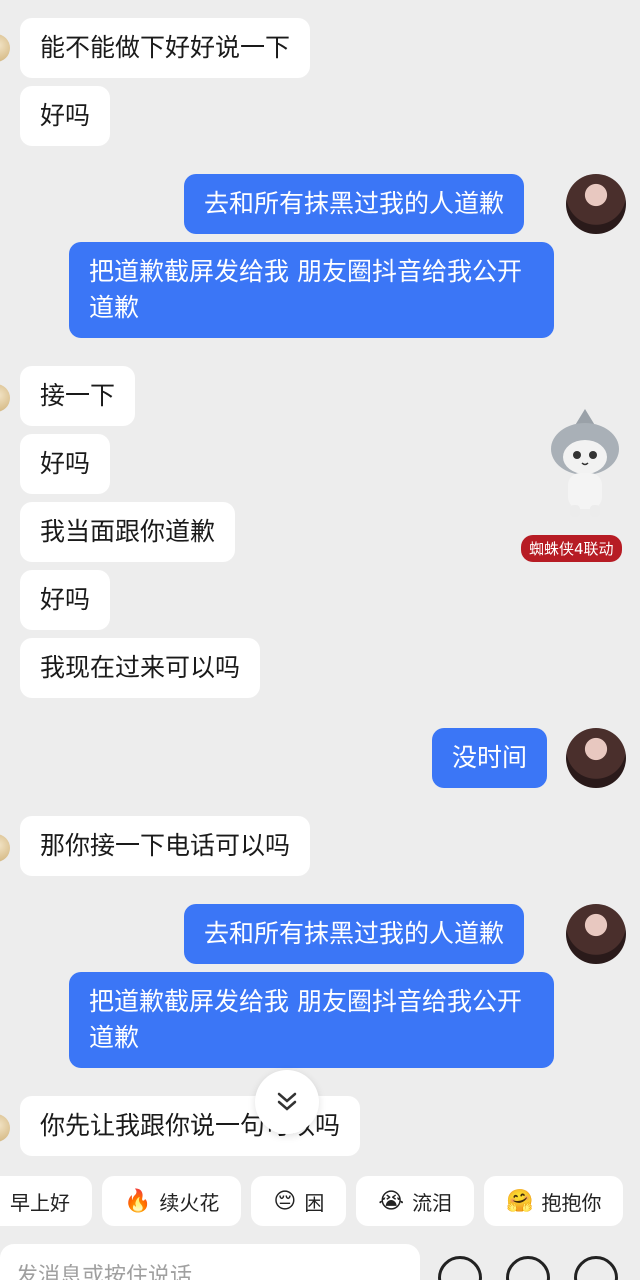 This screenshot has height=1280, width=640. What do you see at coordinates (585, 465) in the screenshot?
I see `shark-hat-cat-sticker` at bounding box center [585, 465].